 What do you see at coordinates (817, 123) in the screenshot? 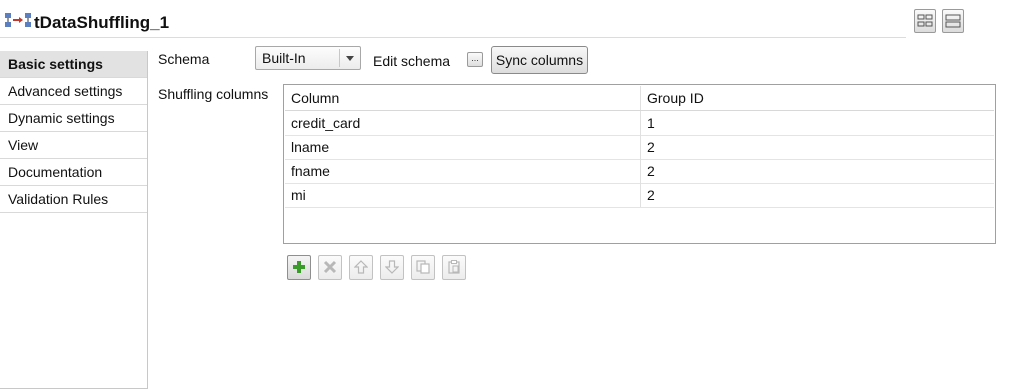
I see `cell-group-id: 1` at bounding box center [817, 123].